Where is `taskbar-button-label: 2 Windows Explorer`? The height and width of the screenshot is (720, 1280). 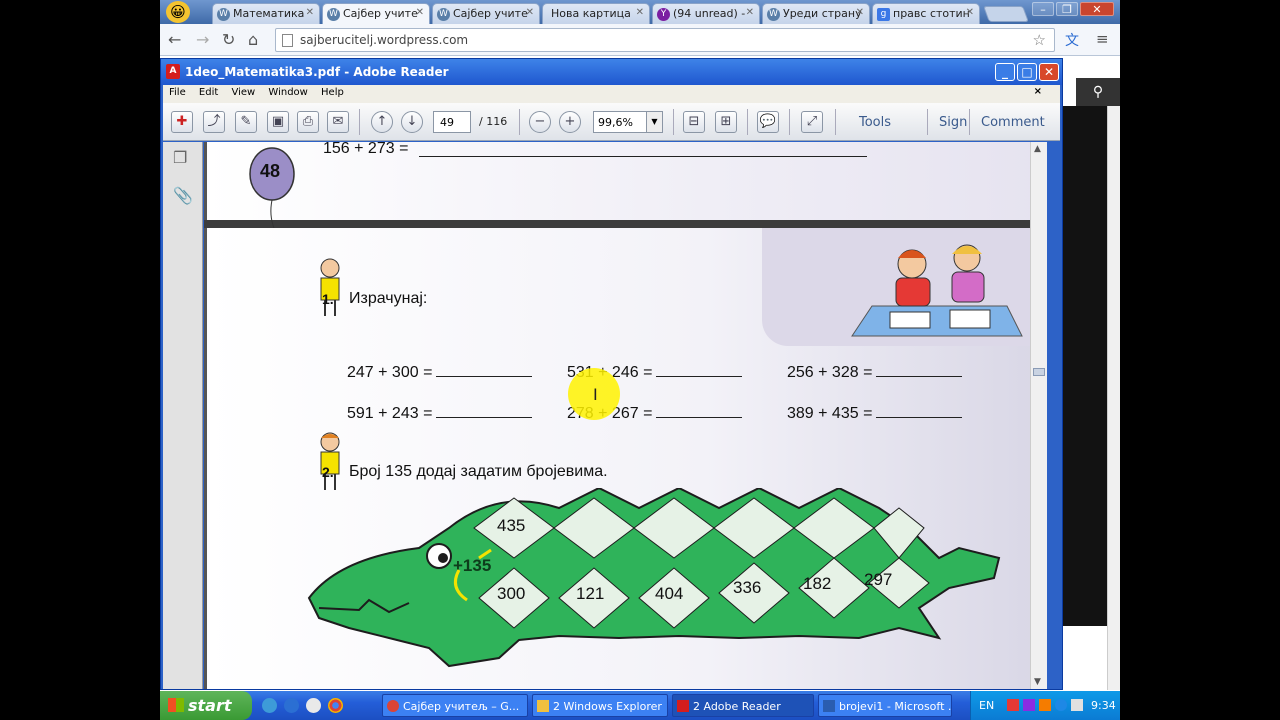
taskbar-button-label: 2 Windows Explorer is located at coordinates (607, 706).